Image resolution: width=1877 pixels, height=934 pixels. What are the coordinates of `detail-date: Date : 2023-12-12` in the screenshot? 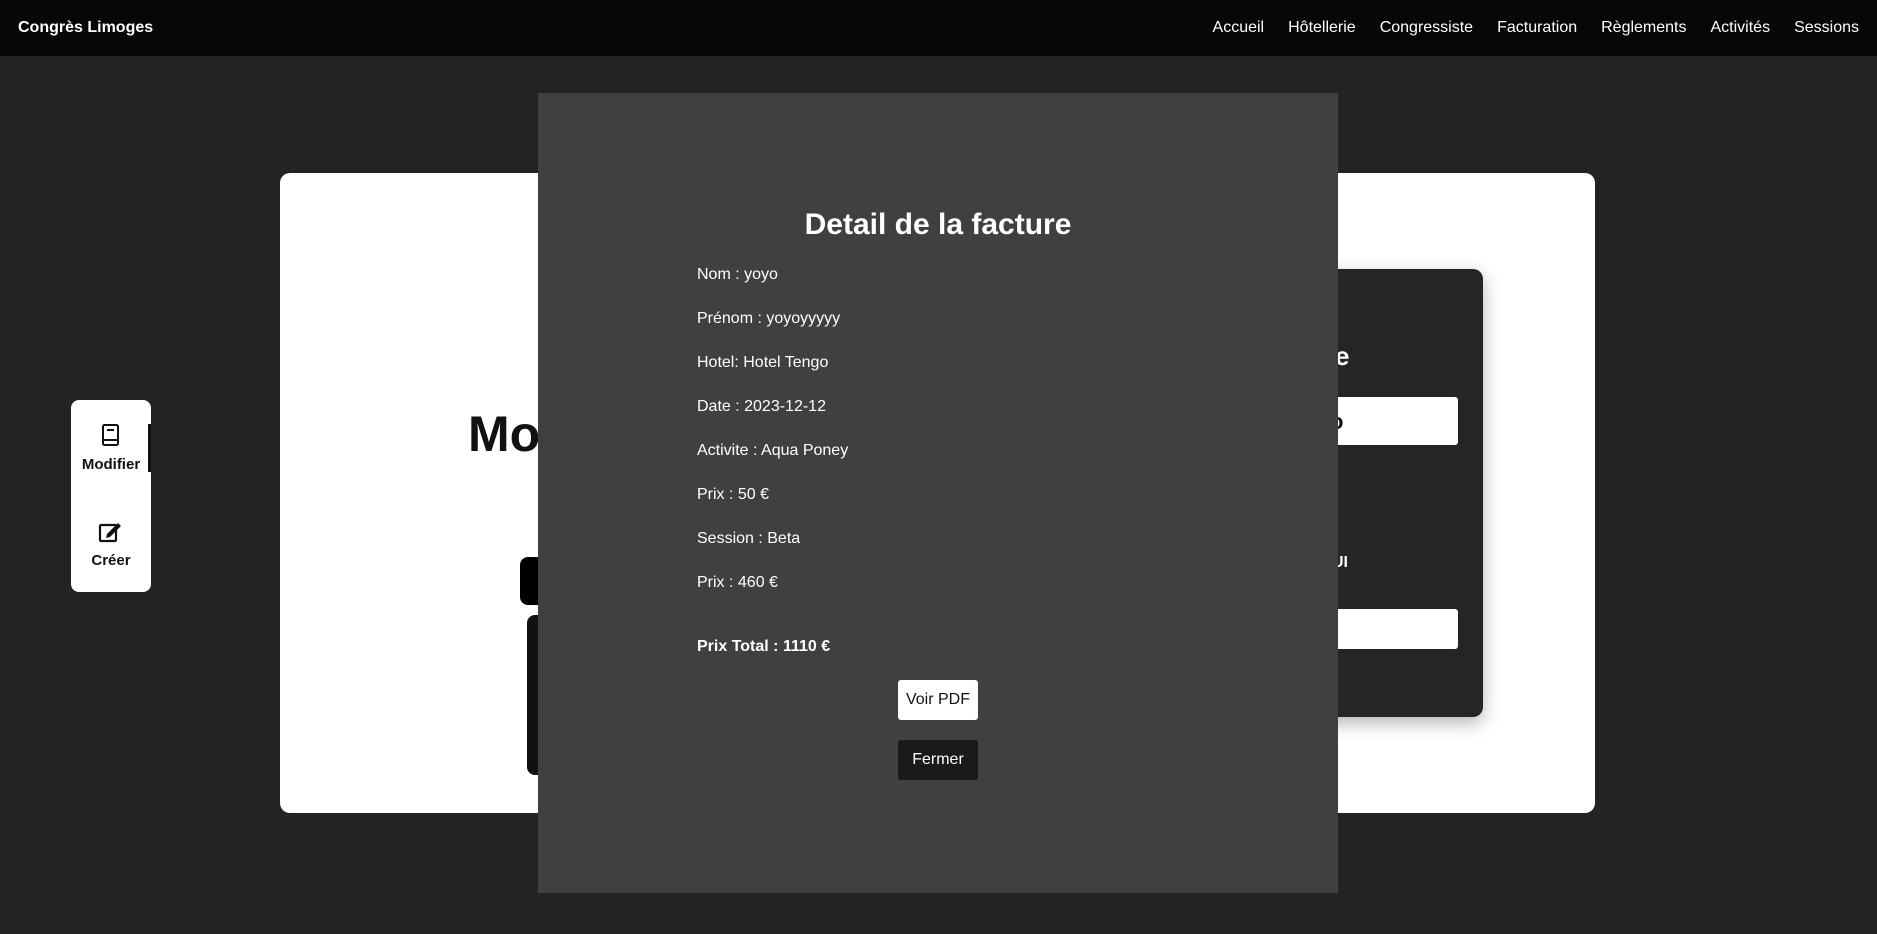 It's located at (761, 406).